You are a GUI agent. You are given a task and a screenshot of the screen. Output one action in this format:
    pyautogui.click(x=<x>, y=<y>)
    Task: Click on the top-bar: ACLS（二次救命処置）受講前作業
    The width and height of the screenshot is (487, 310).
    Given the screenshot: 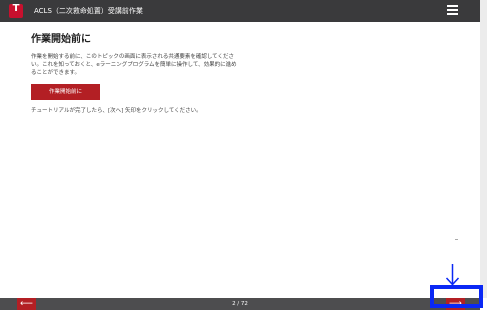 What is the action you would take?
    pyautogui.click(x=240, y=11)
    